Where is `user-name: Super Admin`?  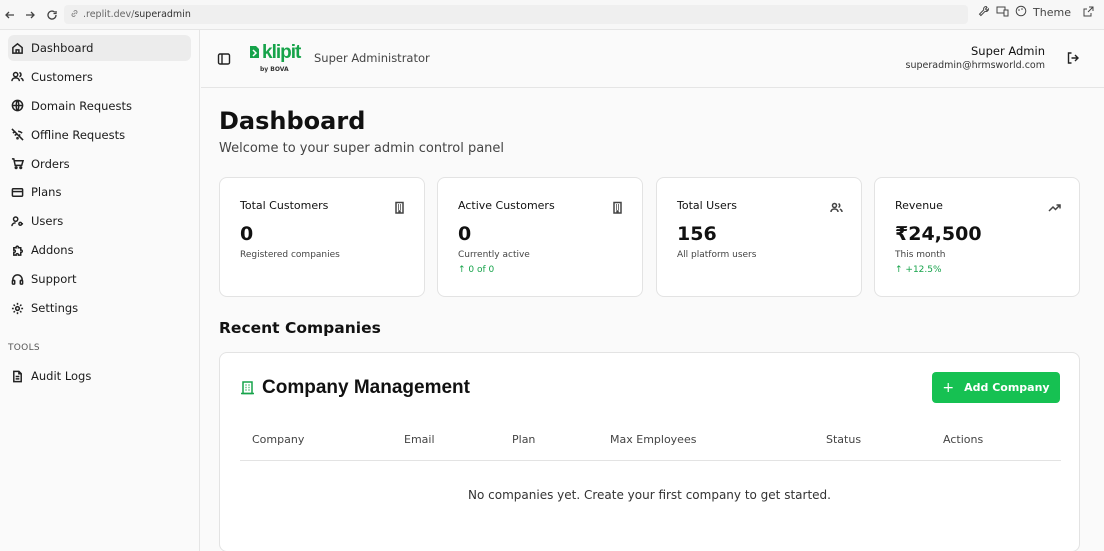 user-name: Super Admin is located at coordinates (1008, 51).